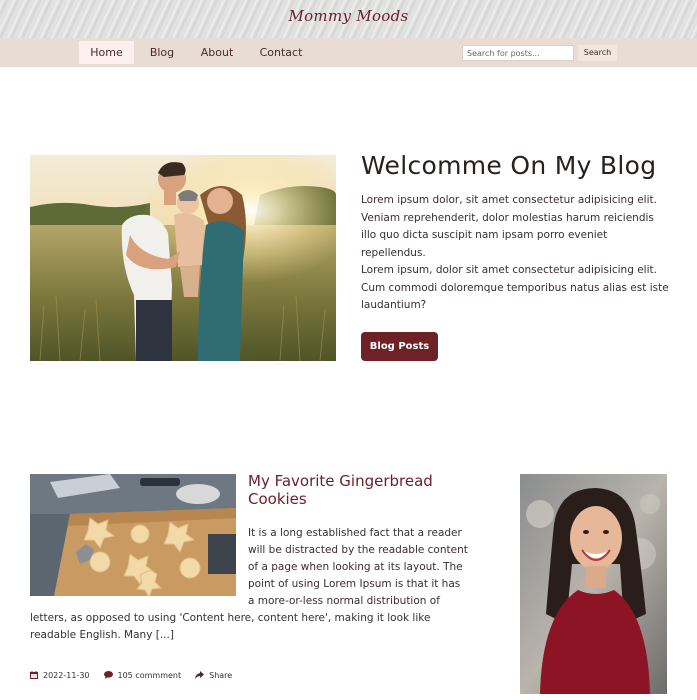 The image size is (697, 700). What do you see at coordinates (34, 675) in the screenshot?
I see `calendar-icon` at bounding box center [34, 675].